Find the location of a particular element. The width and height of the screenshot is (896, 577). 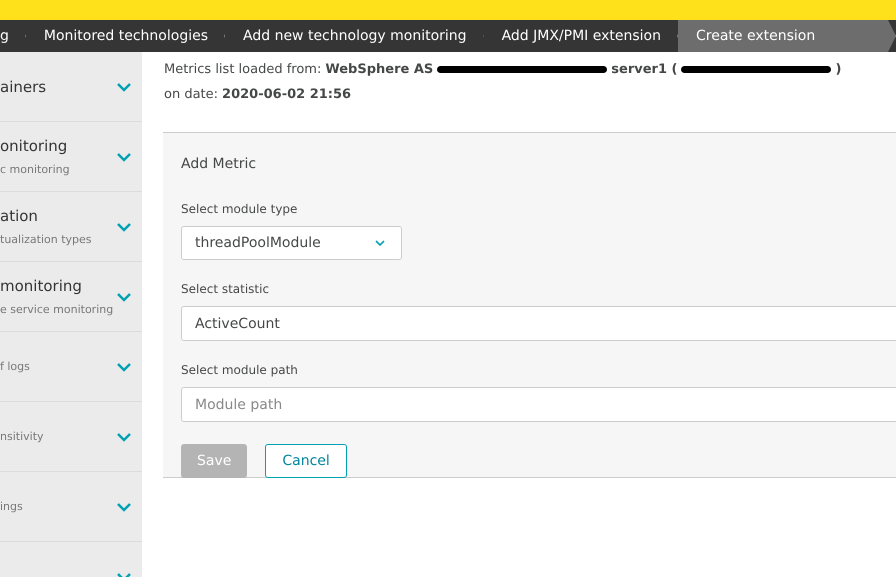

sidebar-item-subtitle: tualization types is located at coordinates (46, 239).